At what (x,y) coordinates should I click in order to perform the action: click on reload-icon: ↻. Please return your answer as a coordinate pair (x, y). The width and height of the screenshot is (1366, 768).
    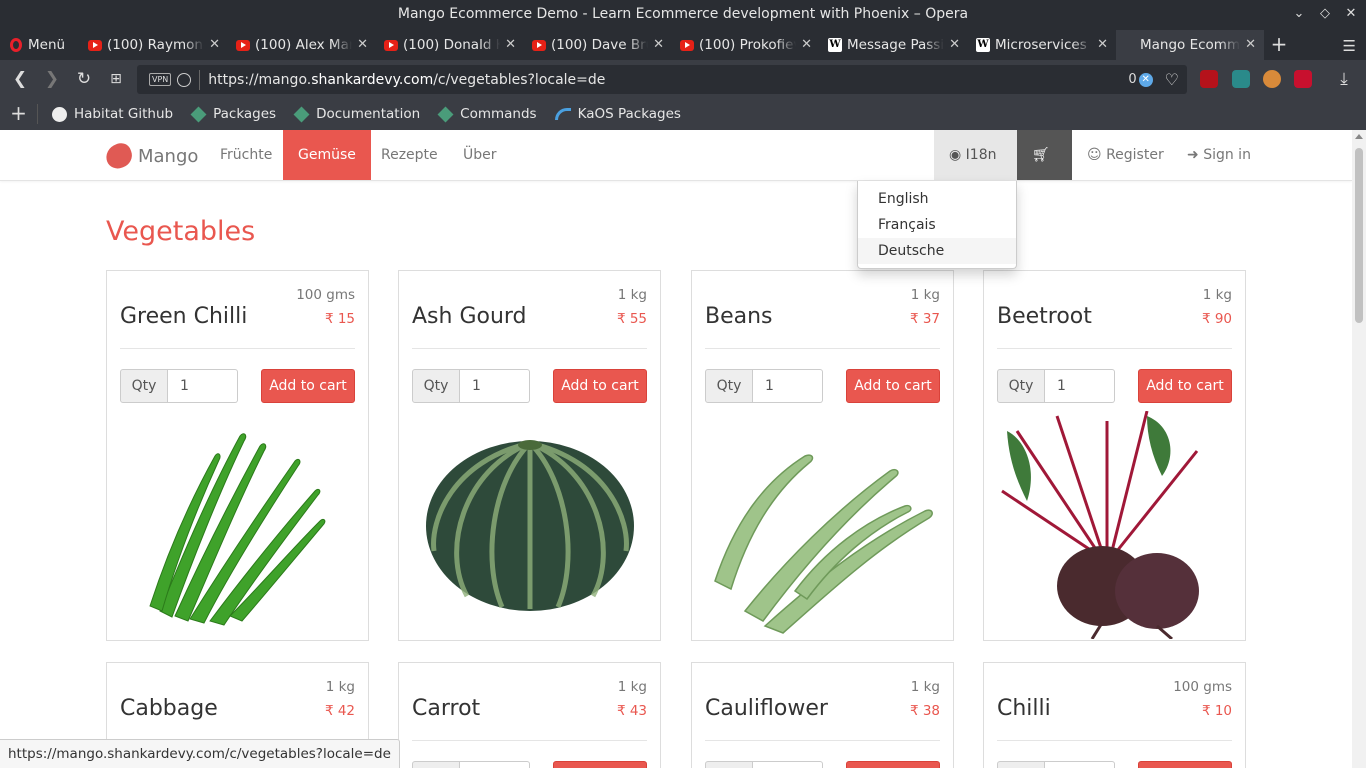
    Looking at the image, I should click on (84, 79).